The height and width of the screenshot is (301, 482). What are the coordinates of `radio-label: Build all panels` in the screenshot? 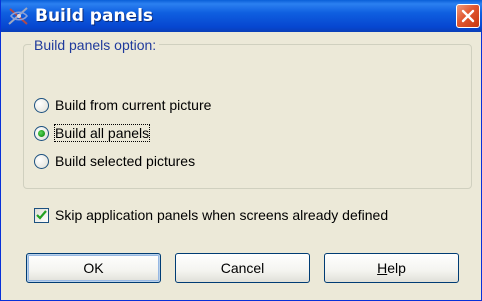 It's located at (102, 133).